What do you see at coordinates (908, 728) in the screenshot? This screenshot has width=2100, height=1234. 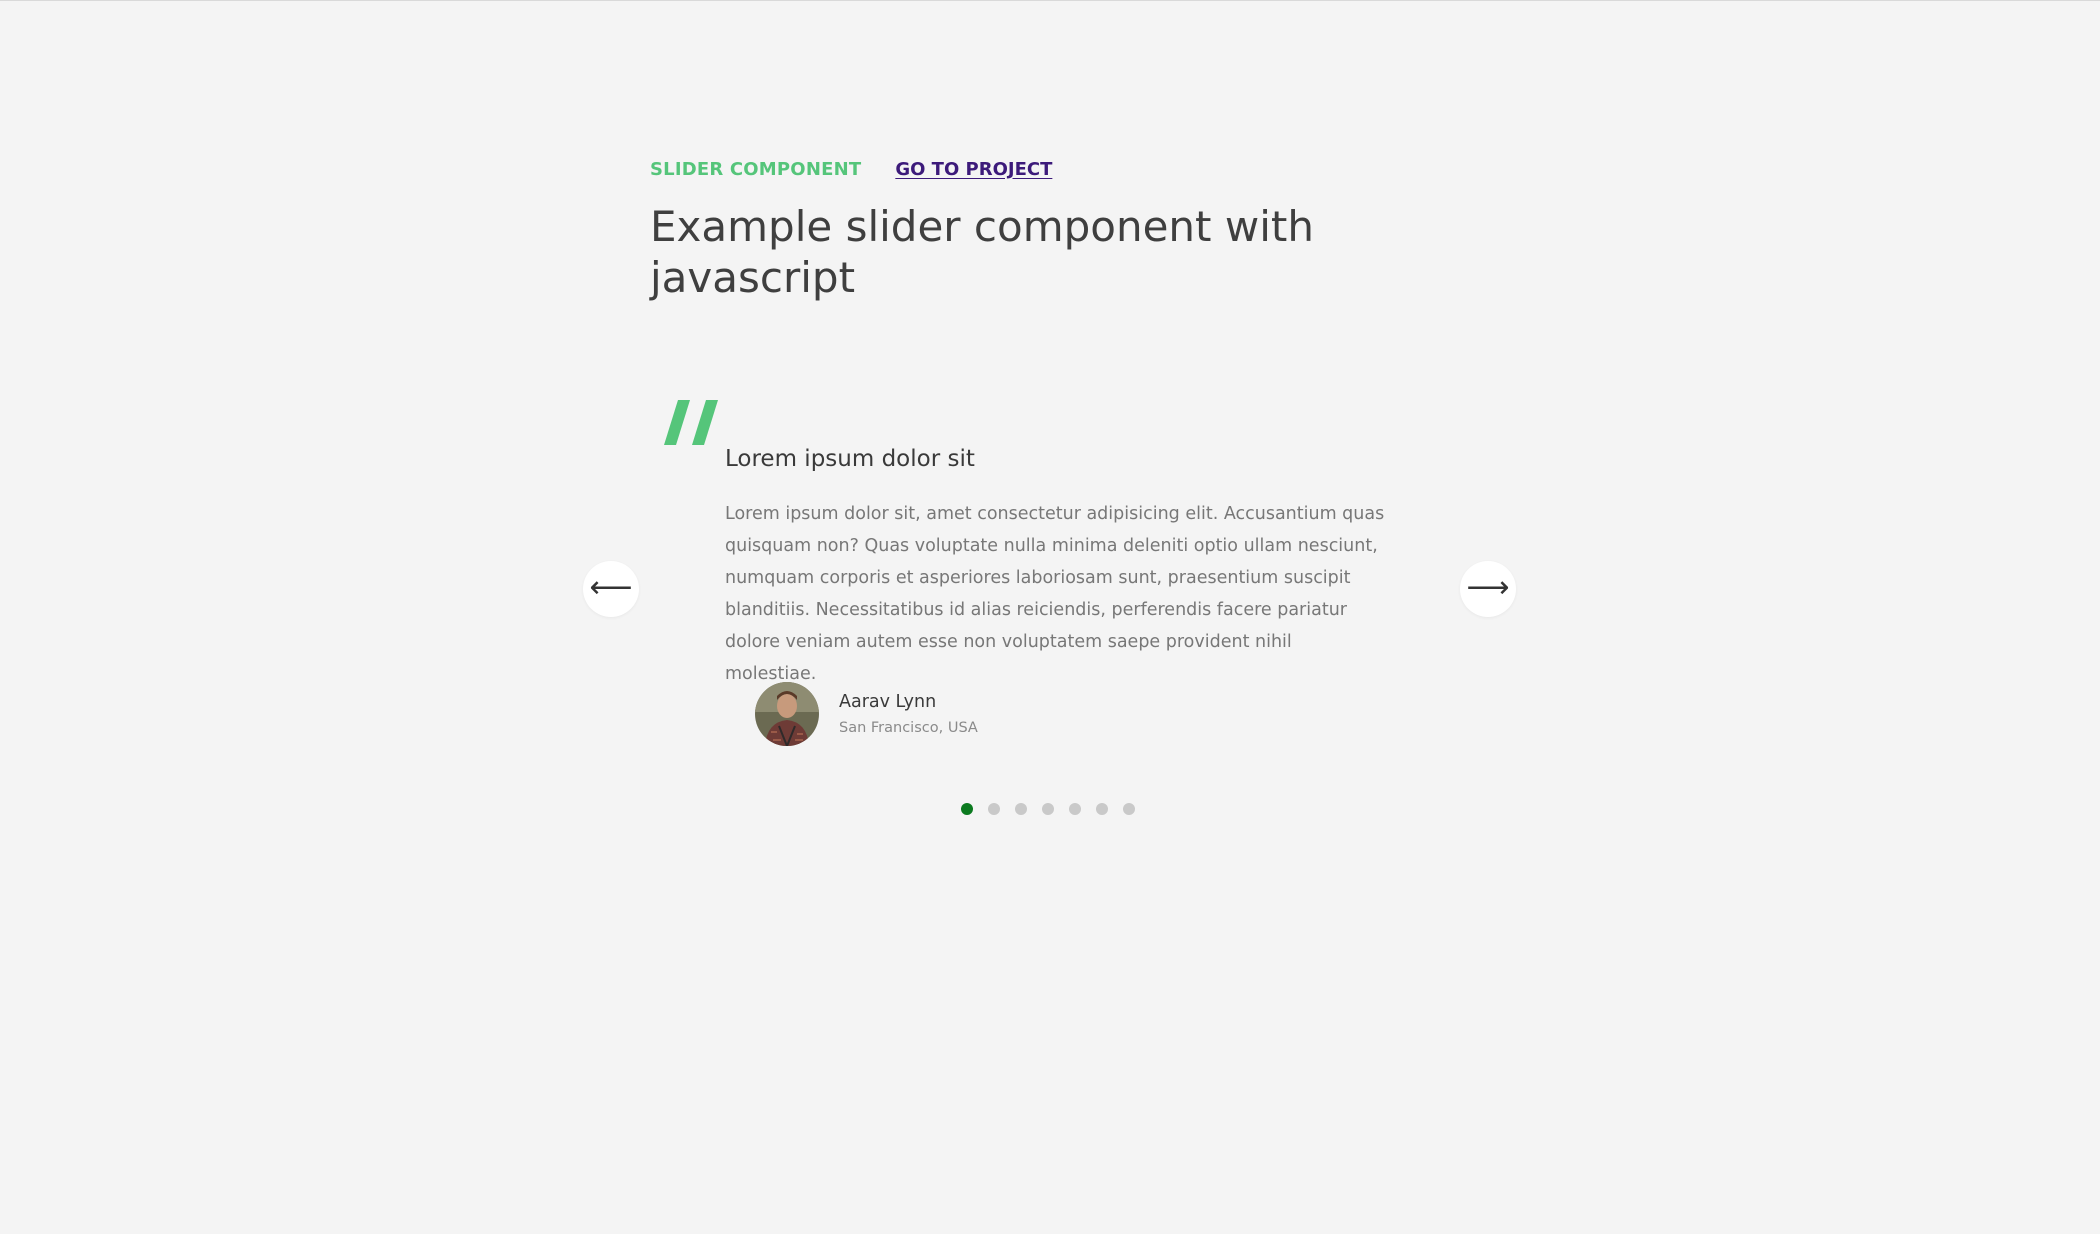 I see `author-location: San Francisco, USA` at bounding box center [908, 728].